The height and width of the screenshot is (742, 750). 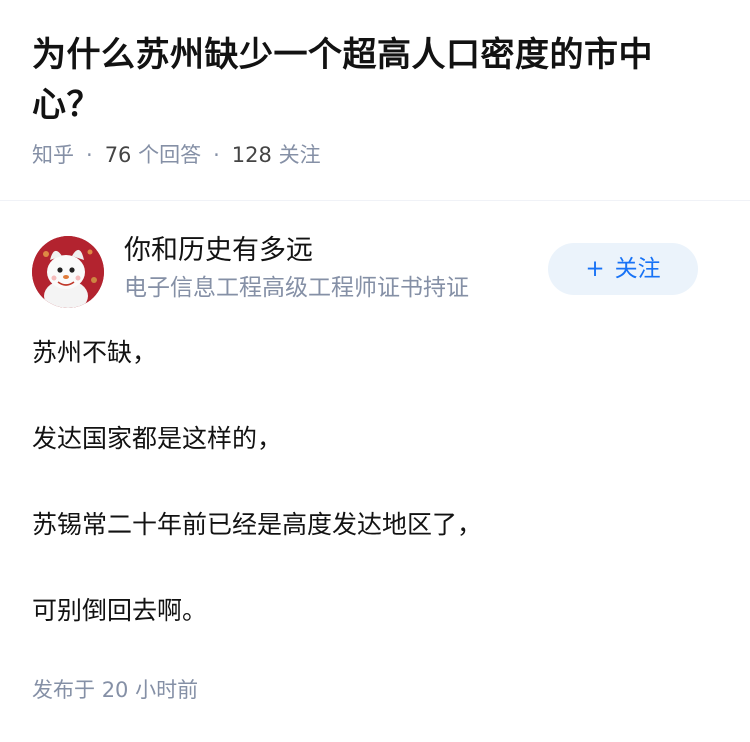 What do you see at coordinates (95, 352) in the screenshot?
I see `answer-paragraph: 苏州不缺，` at bounding box center [95, 352].